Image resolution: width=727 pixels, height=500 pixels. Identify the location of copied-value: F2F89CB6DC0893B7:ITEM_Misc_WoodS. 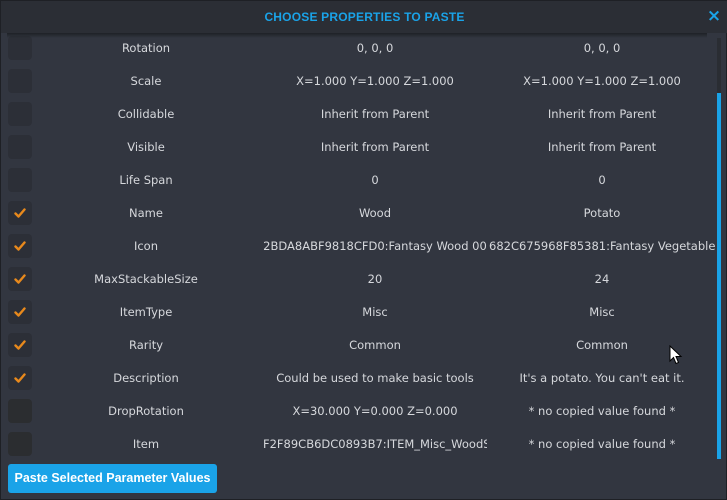
(375, 444).